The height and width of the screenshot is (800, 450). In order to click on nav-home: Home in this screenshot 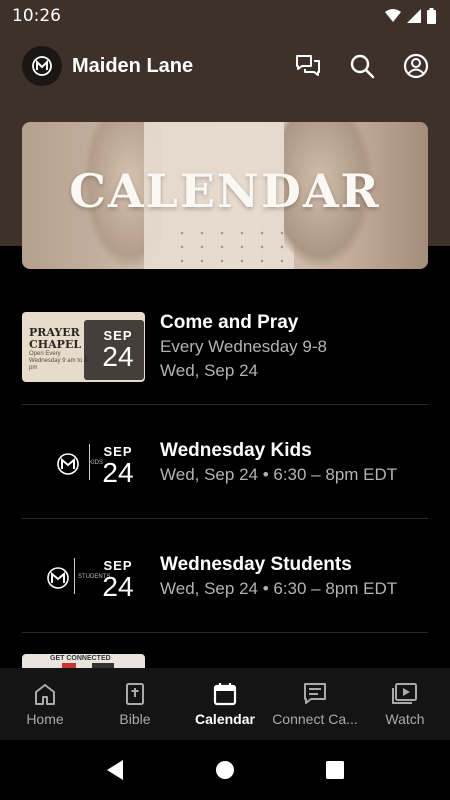, I will do `click(45, 704)`.